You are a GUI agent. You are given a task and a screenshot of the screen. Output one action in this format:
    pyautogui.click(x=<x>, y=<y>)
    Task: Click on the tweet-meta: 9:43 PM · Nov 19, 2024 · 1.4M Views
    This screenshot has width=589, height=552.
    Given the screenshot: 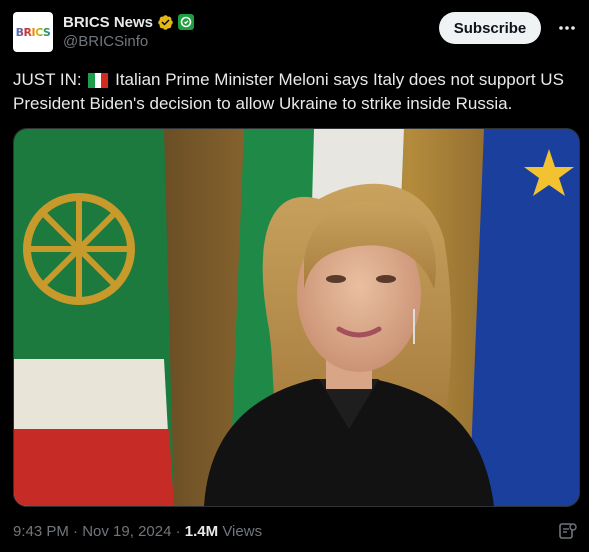 What is the action you would take?
    pyautogui.click(x=137, y=531)
    